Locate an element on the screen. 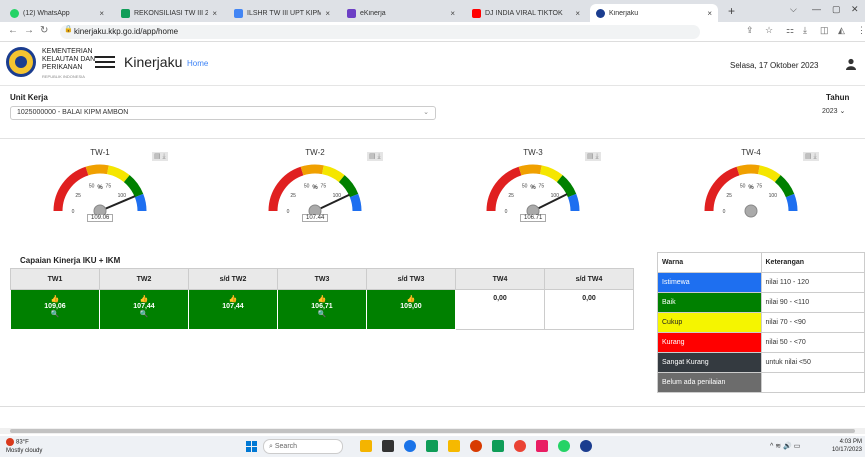  maximize-icon: ▢ is located at coordinates (836, 9).